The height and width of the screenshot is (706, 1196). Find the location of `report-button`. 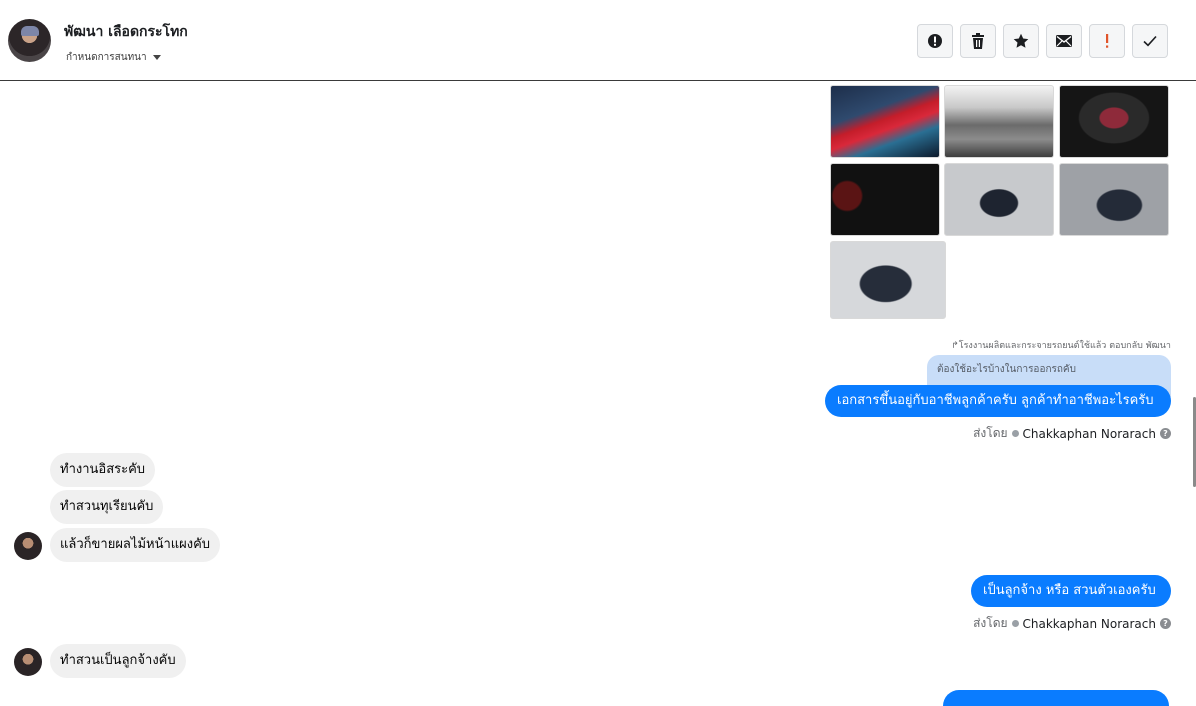

report-button is located at coordinates (935, 41).